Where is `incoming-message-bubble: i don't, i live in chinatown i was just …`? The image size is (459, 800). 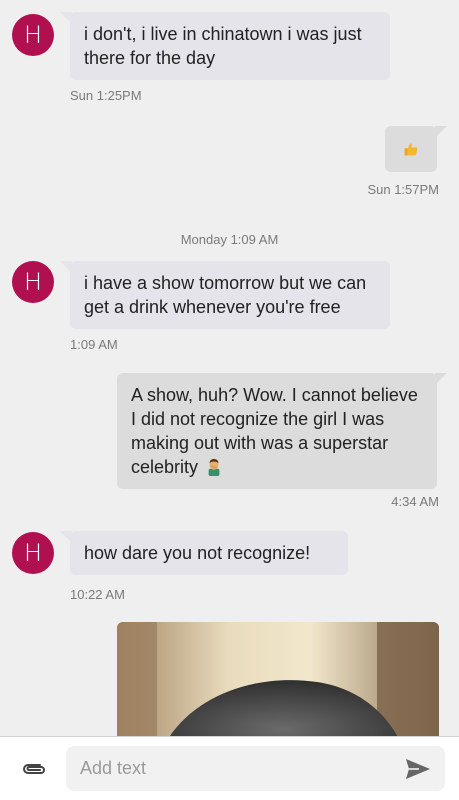 incoming-message-bubble: i don't, i live in chinatown i was just … is located at coordinates (225, 46).